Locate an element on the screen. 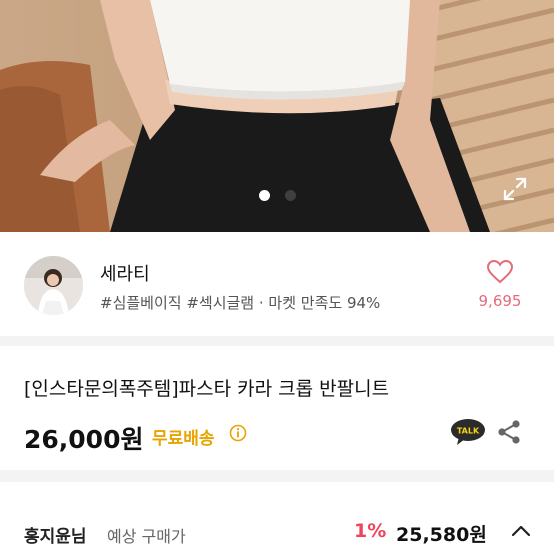 This screenshot has height=554, width=554. expected-price: 25,580원 is located at coordinates (441, 535).